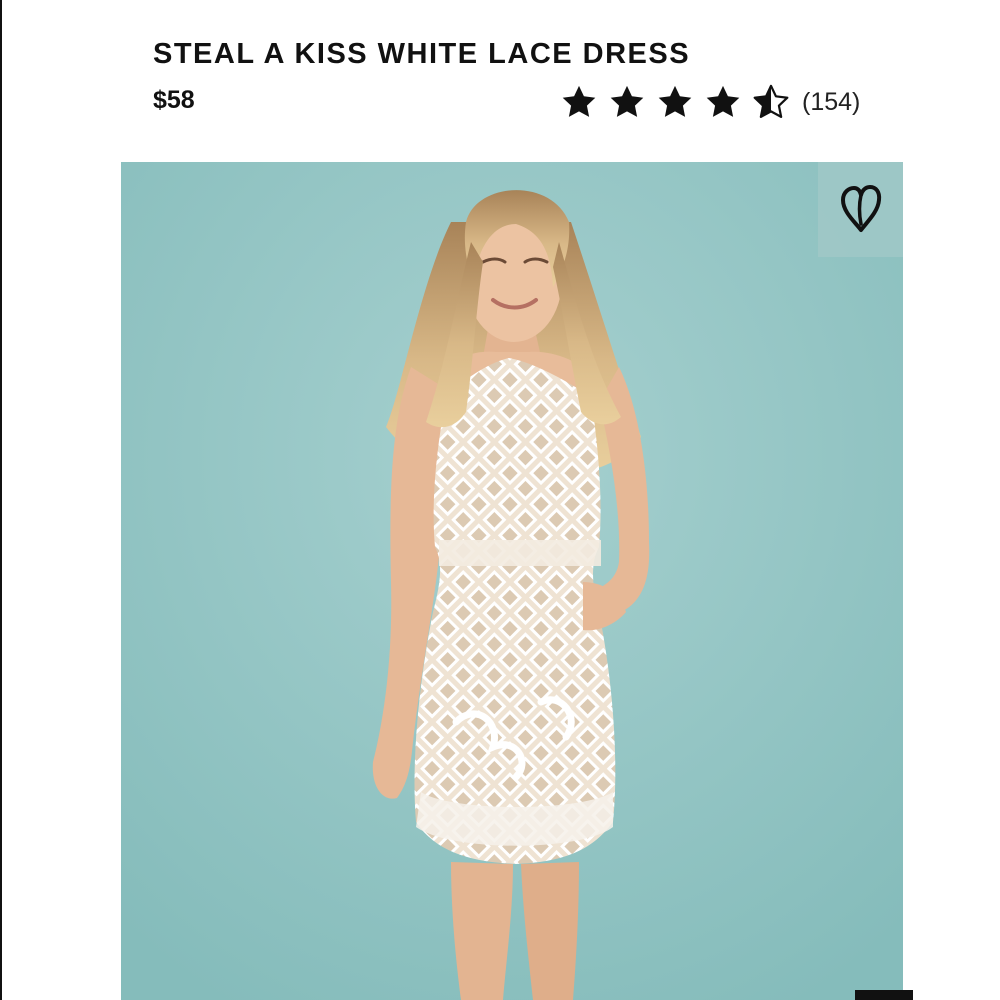  I want to click on product-title: STEAL A KISS WHITE LACE DRESS, so click(422, 54).